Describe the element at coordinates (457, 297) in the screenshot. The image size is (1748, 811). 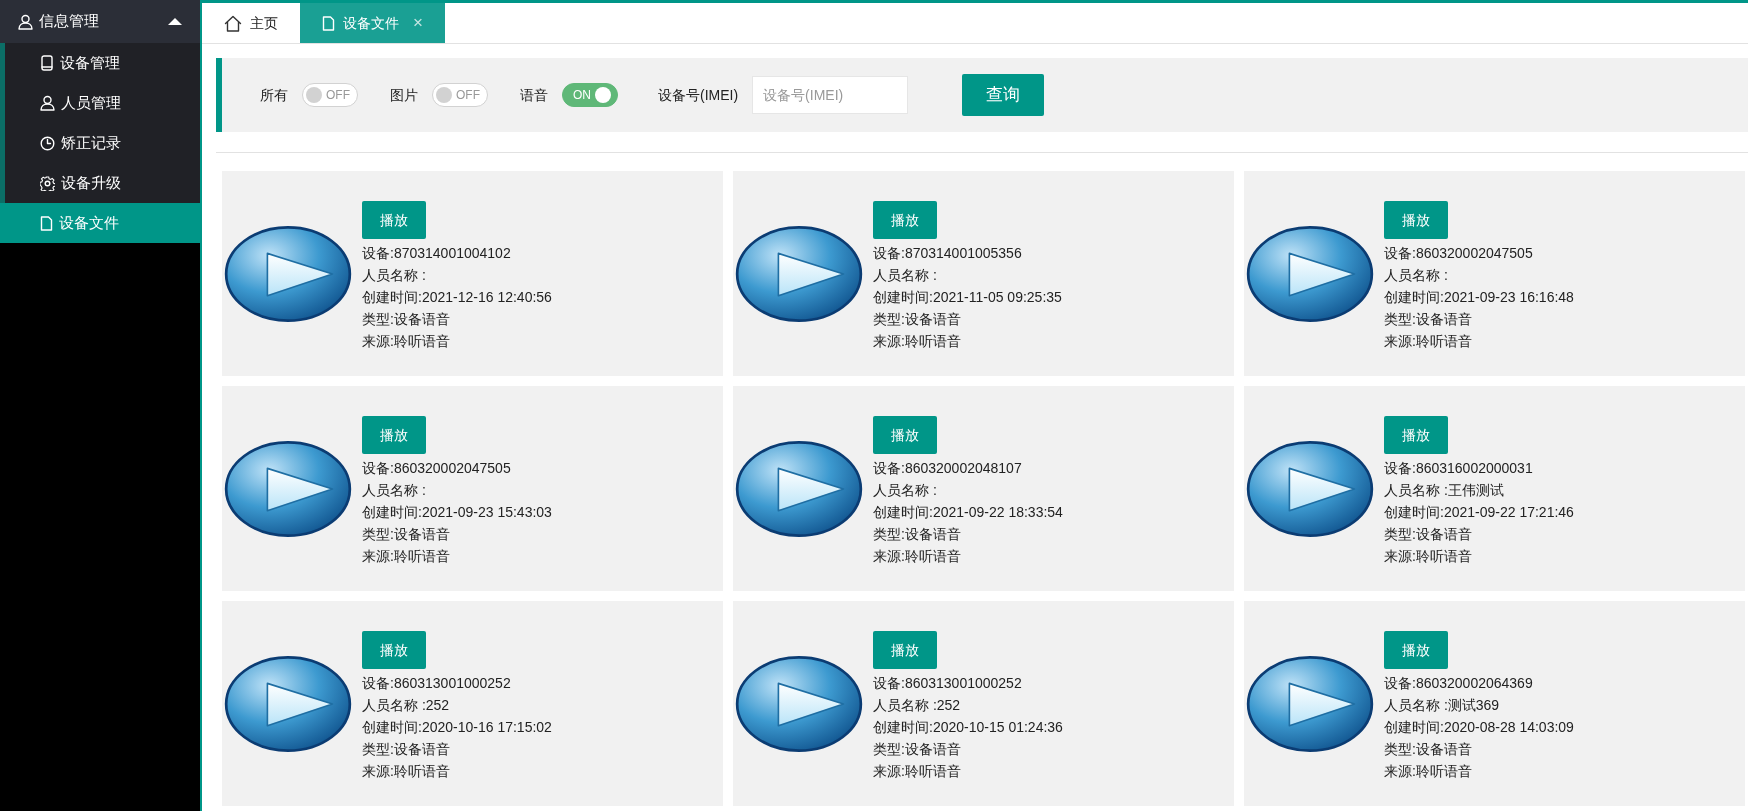
I see `file-created: 创建时间:2021-12-16 12:40:56` at that location.